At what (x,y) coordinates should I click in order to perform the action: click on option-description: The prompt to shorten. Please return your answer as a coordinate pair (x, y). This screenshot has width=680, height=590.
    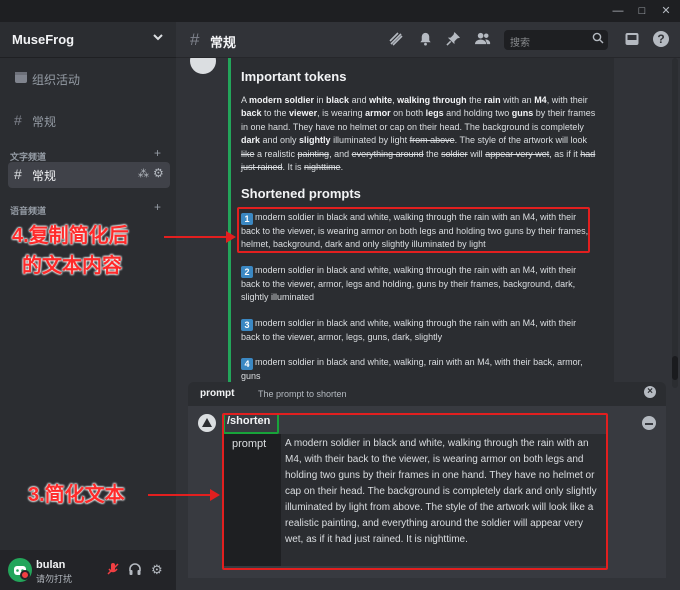
    Looking at the image, I should click on (302, 394).